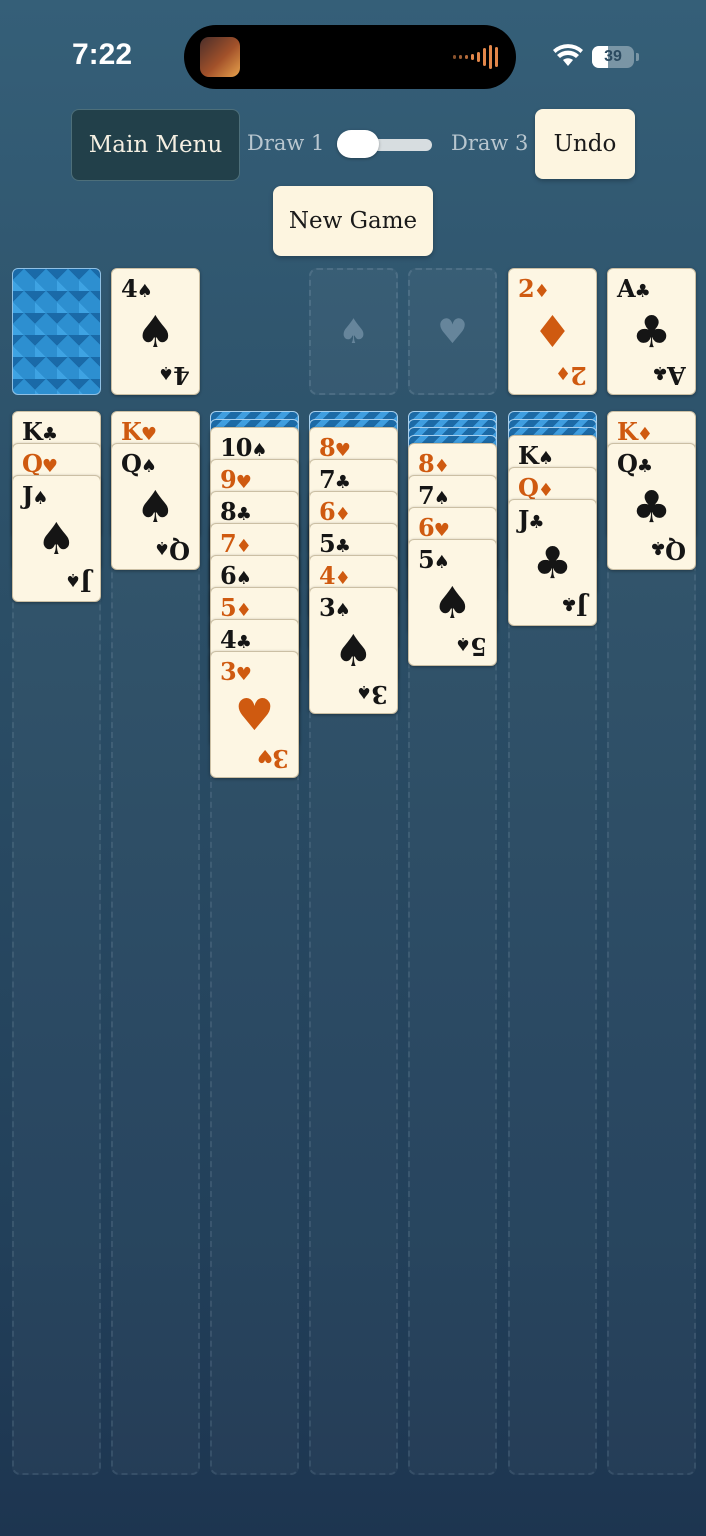  I want to click on tableau-card: J♣ ♣ J♣, so click(552, 562).